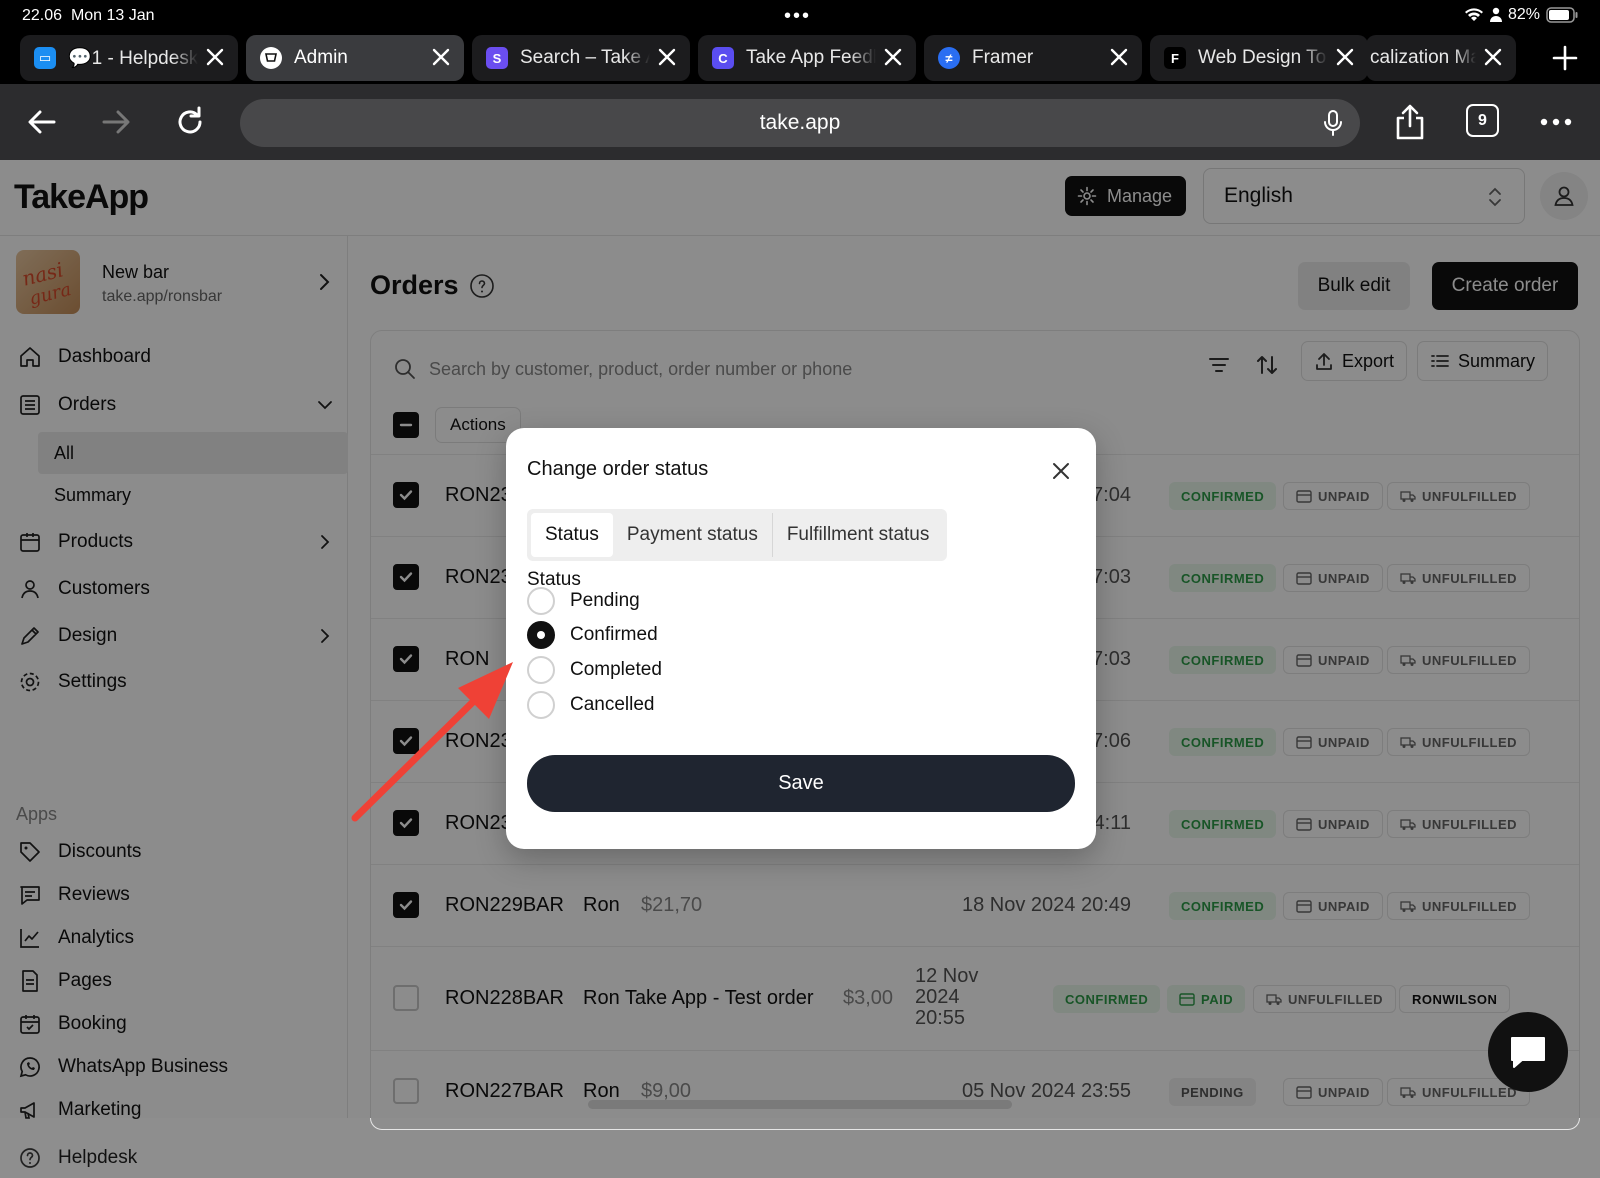  Describe the element at coordinates (1565, 58) in the screenshot. I see `new-tab-icon` at that location.